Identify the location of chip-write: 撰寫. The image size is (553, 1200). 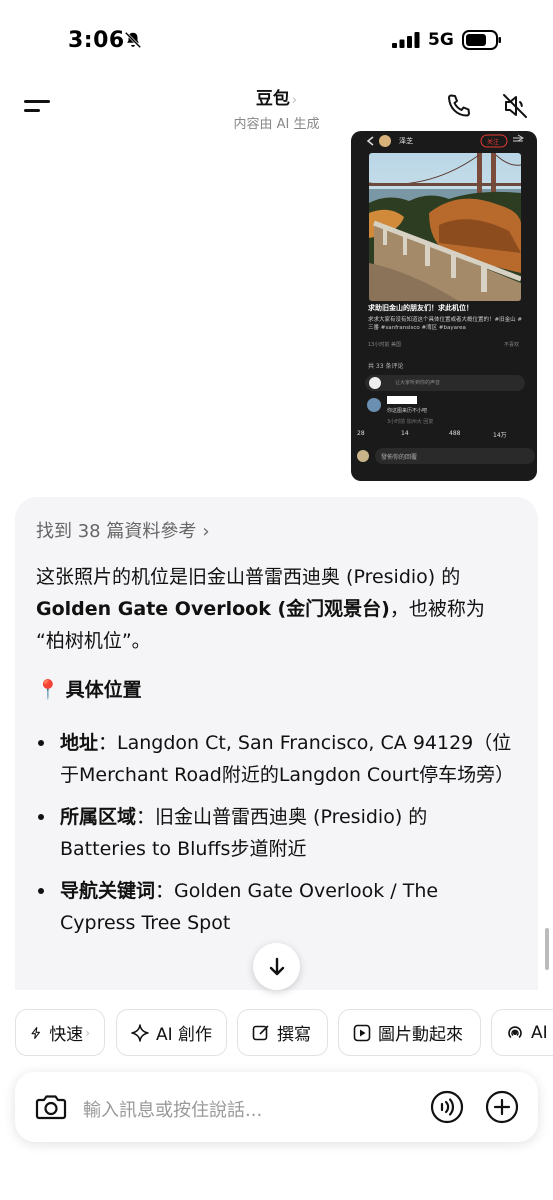
(282, 1032).